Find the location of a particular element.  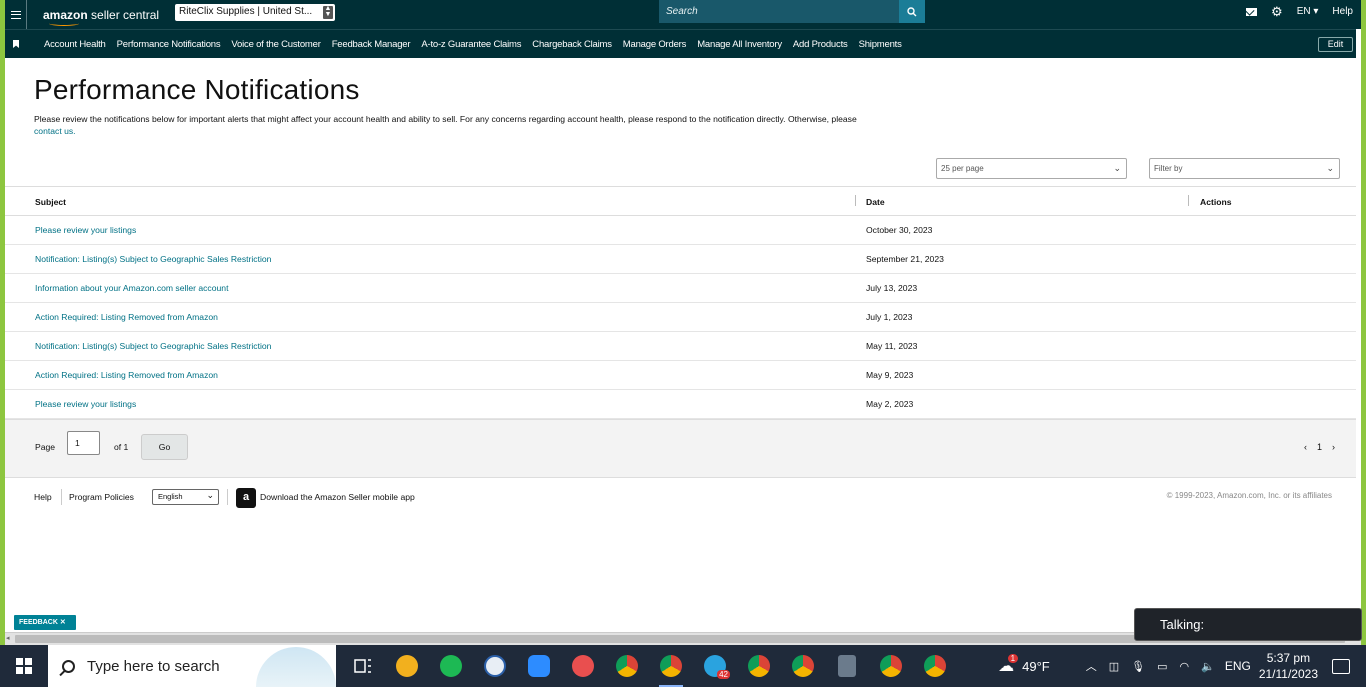

zoom-icon is located at coordinates (539, 666).